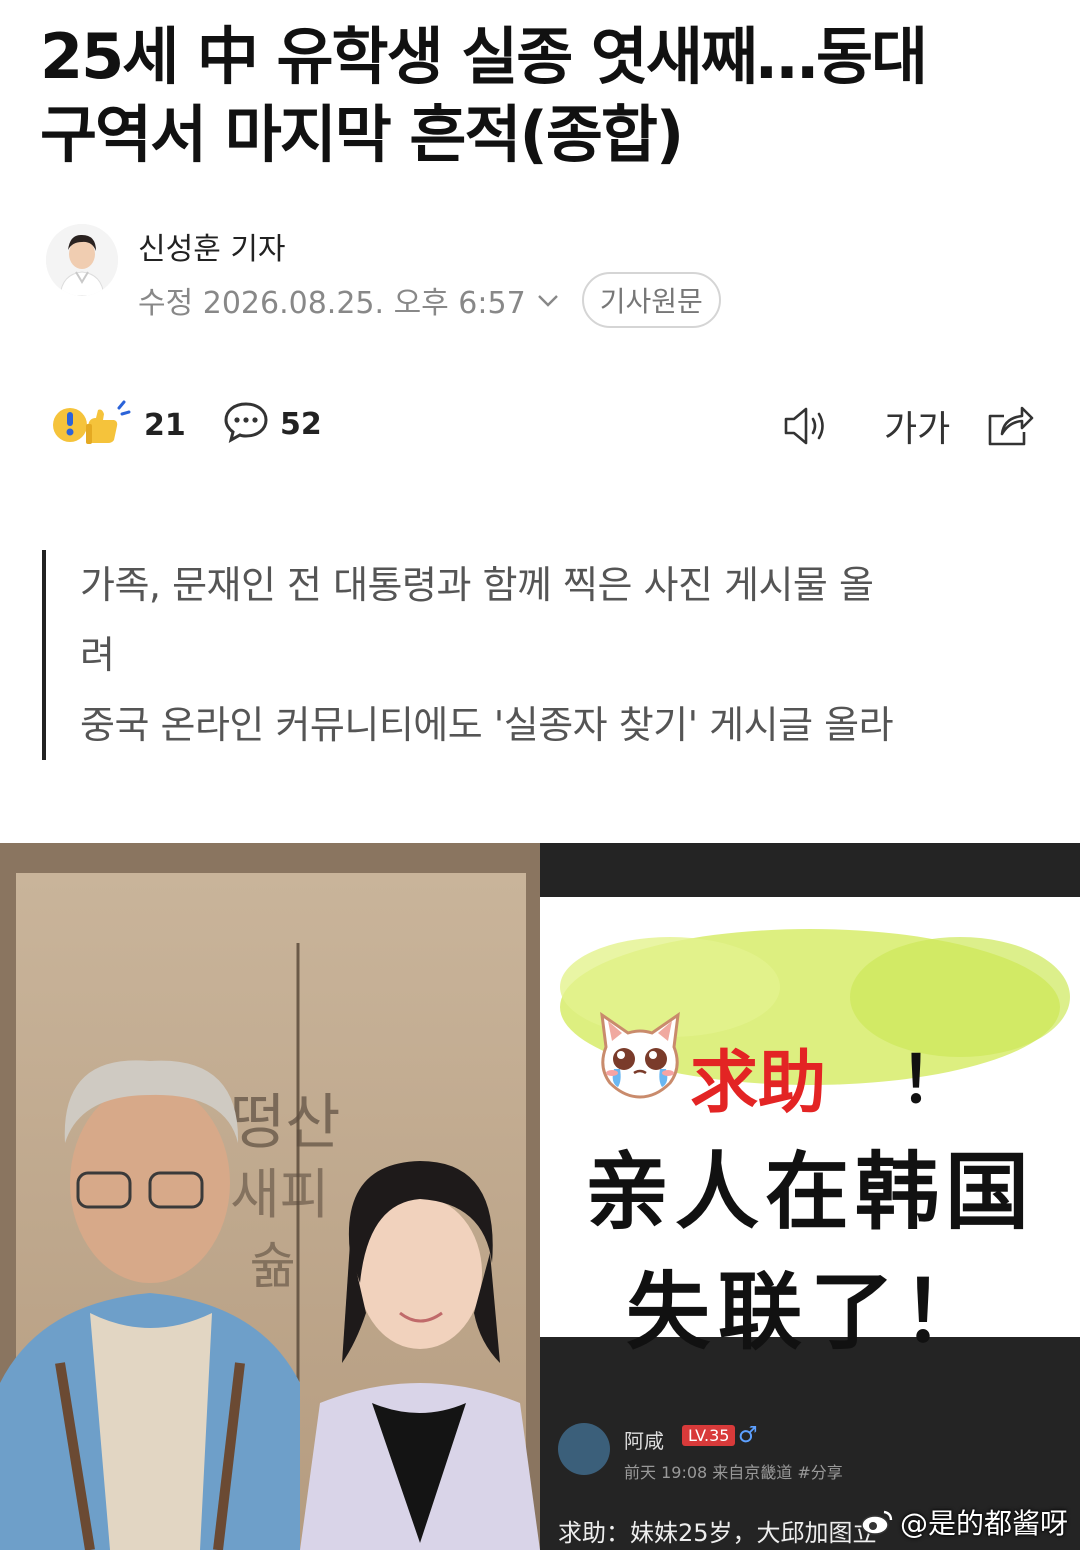 The image size is (1080, 1550). What do you see at coordinates (484, 56) in the screenshot?
I see `headline-line-1: 25세 中 유학생 실종 엿새째…동대` at bounding box center [484, 56].